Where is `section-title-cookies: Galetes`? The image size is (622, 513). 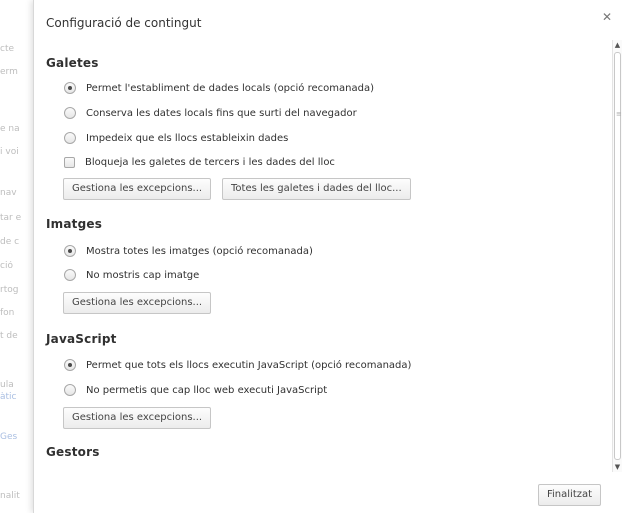
section-title-cookies: Galetes is located at coordinates (72, 63).